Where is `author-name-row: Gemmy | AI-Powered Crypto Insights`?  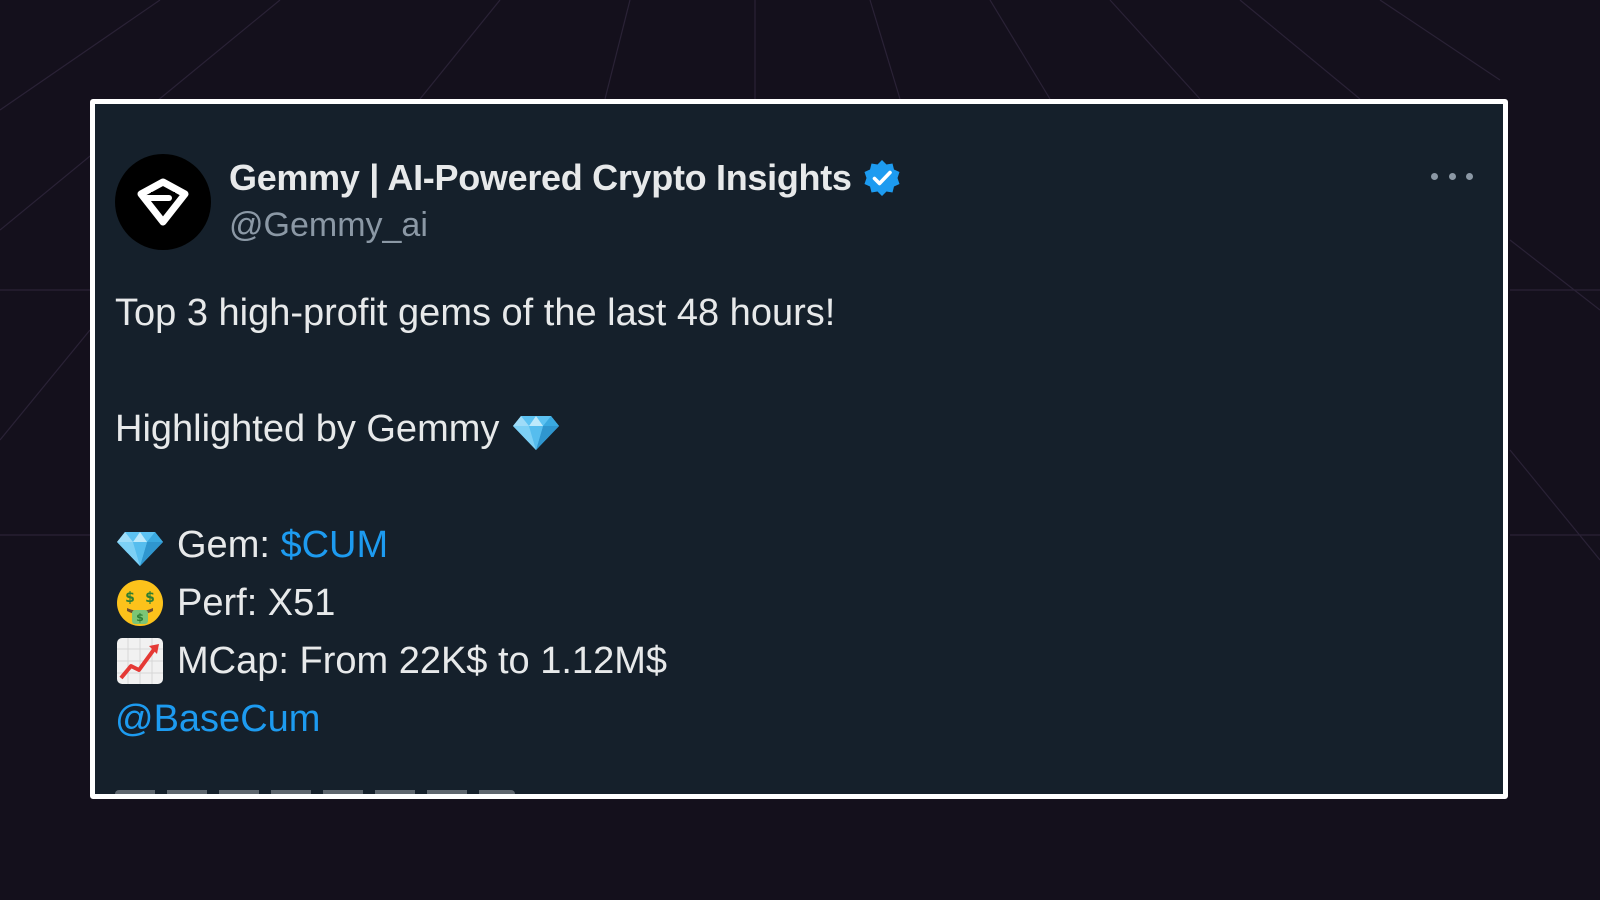
author-name-row: Gemmy | AI-Powered Crypto Insights is located at coordinates (565, 178).